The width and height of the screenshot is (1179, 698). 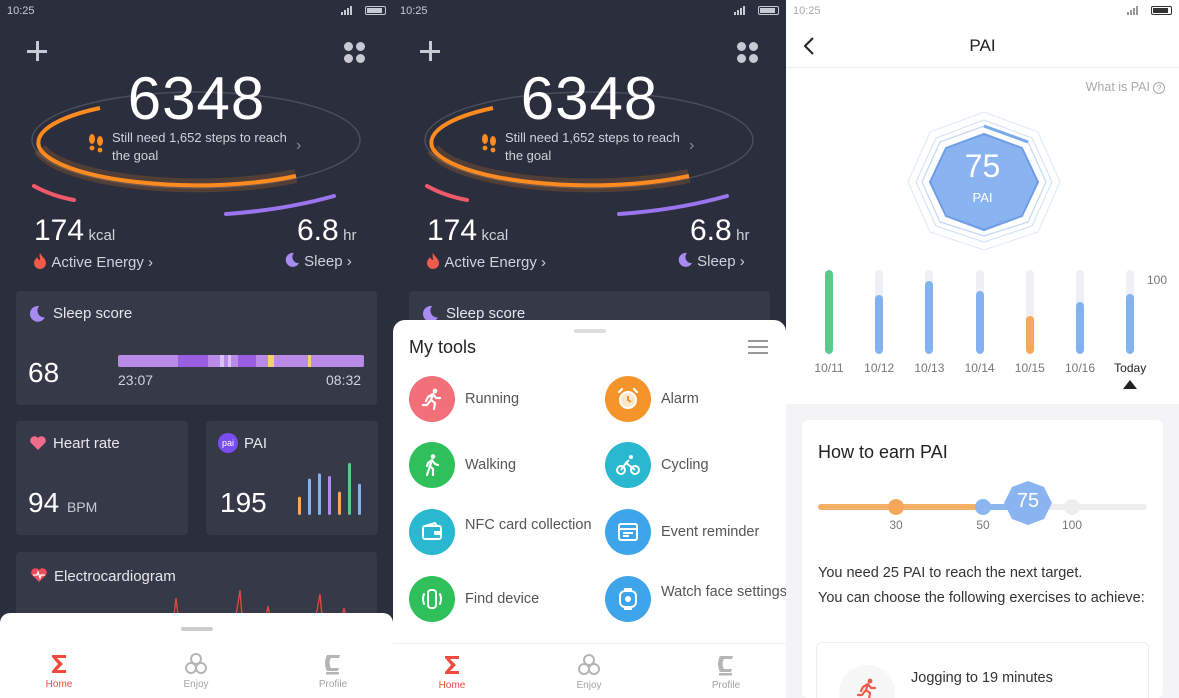 What do you see at coordinates (495, 235) in the screenshot?
I see `kcal-unit: kcal` at bounding box center [495, 235].